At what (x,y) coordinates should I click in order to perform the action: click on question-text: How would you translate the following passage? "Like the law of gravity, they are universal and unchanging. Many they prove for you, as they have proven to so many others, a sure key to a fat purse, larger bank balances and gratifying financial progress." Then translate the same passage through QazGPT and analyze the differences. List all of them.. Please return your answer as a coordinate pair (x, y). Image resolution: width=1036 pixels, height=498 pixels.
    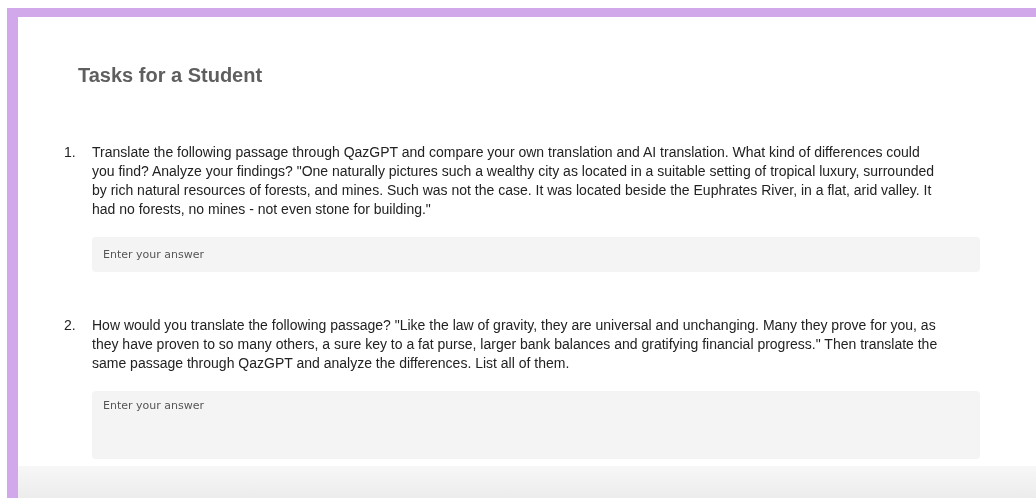
    Looking at the image, I should click on (515, 344).